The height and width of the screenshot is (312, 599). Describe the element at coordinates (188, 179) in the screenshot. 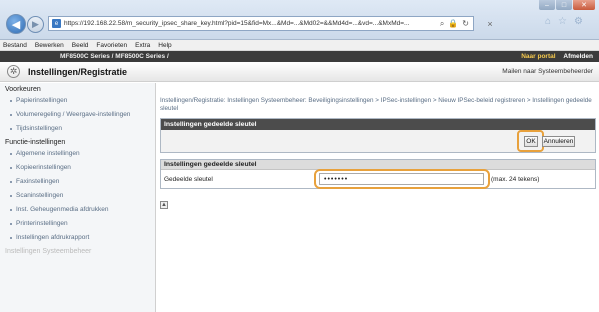

I see `shared-key-label: Gedeelde sleutel` at that location.